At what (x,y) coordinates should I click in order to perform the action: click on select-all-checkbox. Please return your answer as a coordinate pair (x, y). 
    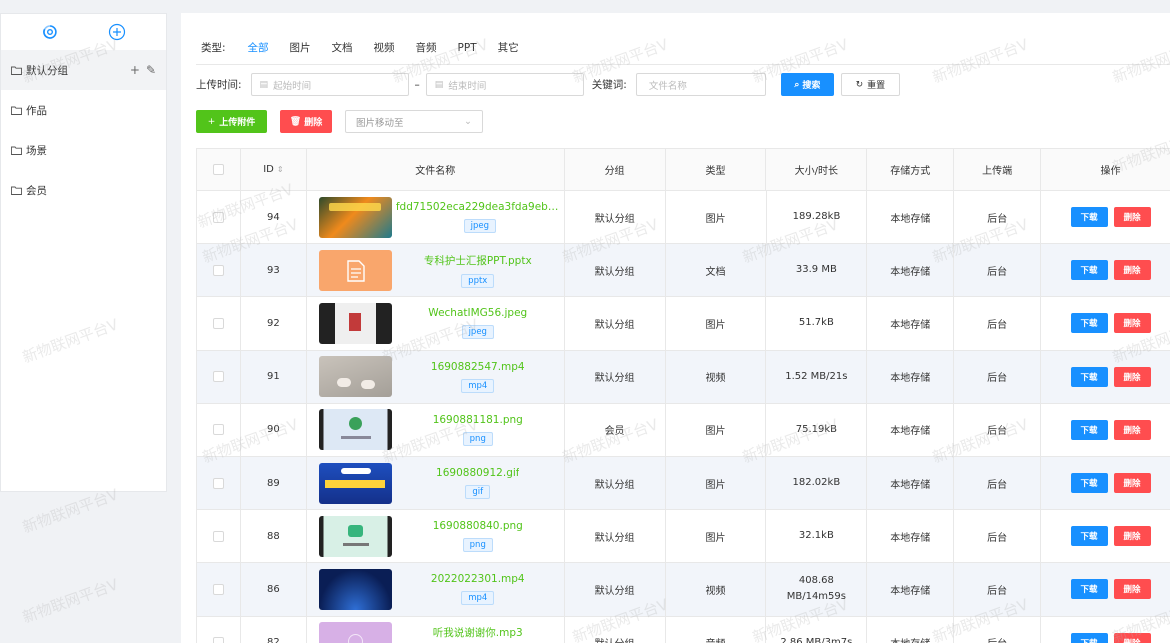
    Looking at the image, I should click on (218, 169).